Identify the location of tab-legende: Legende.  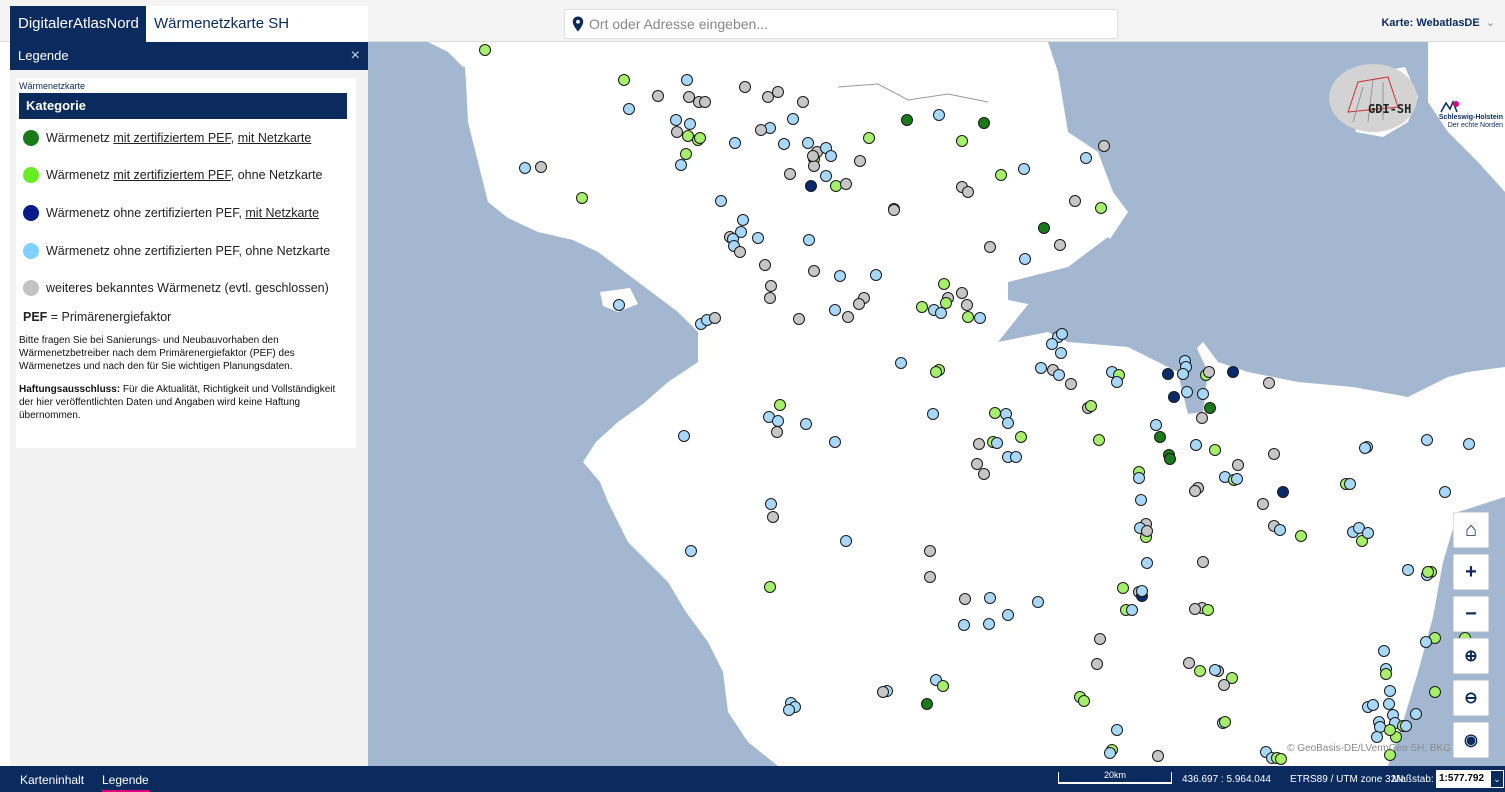
(125, 782).